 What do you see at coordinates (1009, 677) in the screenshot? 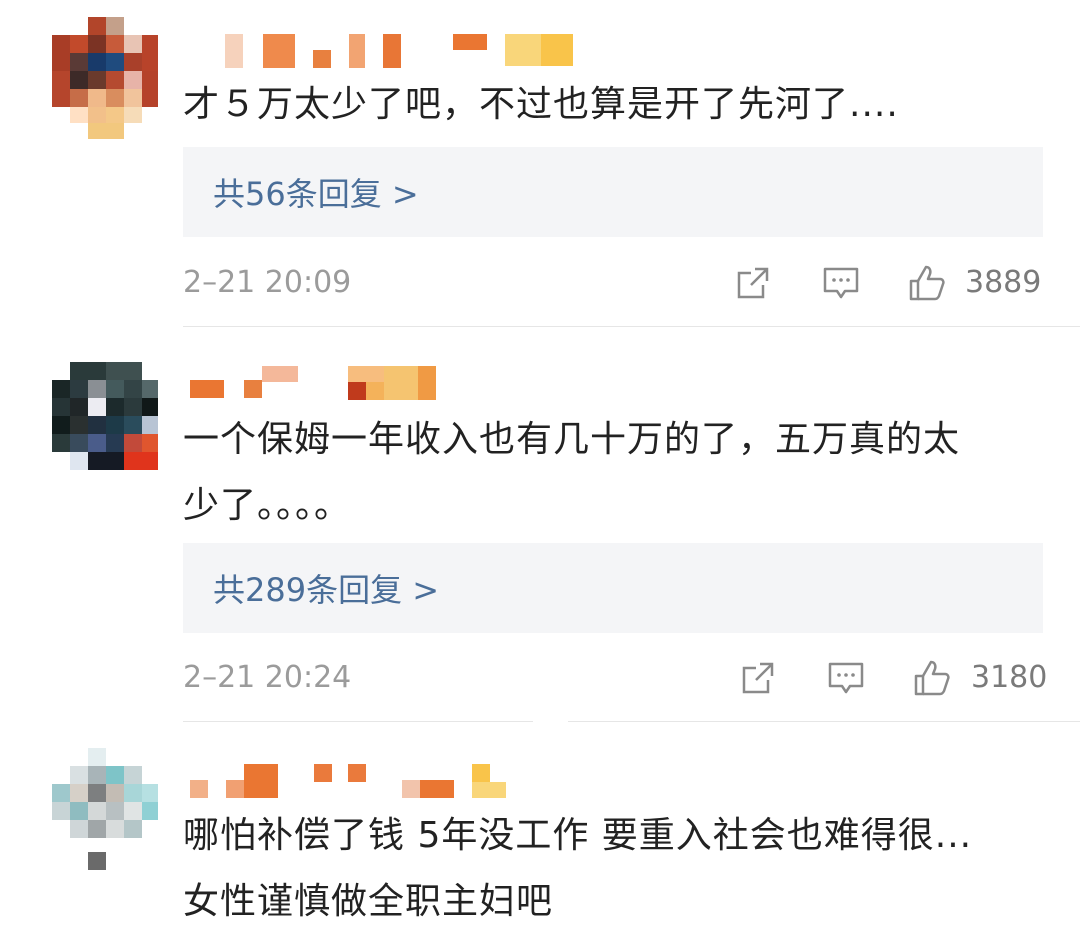
I see `like-count: 3180` at bounding box center [1009, 677].